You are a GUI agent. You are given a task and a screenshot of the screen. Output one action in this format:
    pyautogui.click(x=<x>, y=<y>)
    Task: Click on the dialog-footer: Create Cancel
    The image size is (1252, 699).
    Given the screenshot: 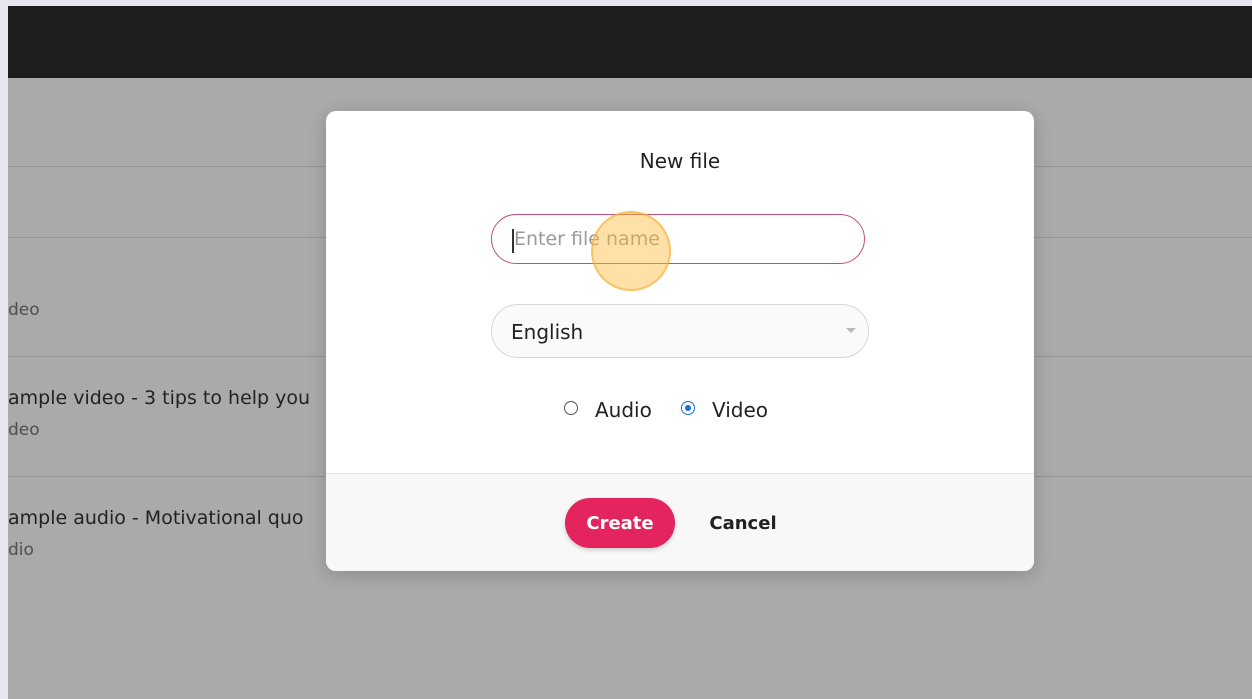 What is the action you would take?
    pyautogui.click(x=680, y=522)
    